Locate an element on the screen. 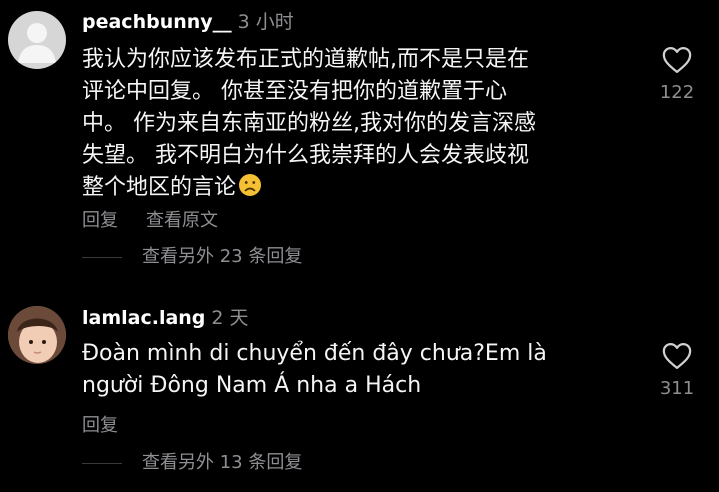 The width and height of the screenshot is (719, 492). comment-line: người Đông Nam Á nha a Hách is located at coordinates (252, 385).